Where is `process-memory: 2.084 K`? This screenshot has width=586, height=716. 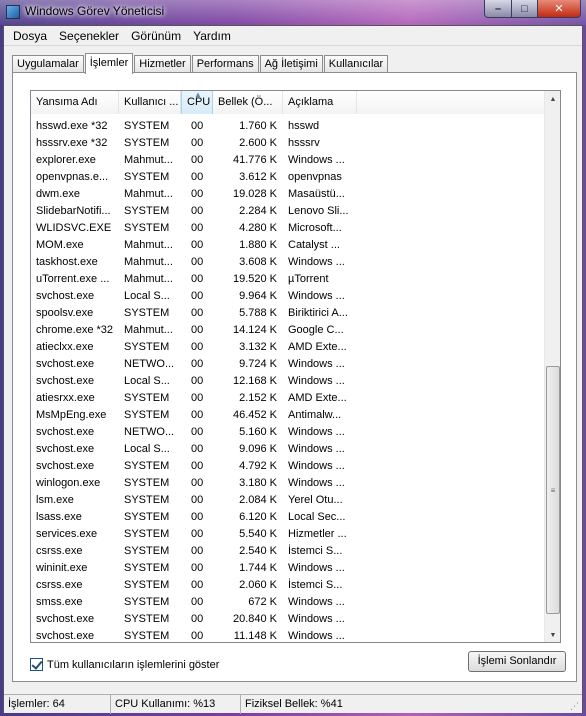
process-memory: 2.084 K is located at coordinates (258, 500).